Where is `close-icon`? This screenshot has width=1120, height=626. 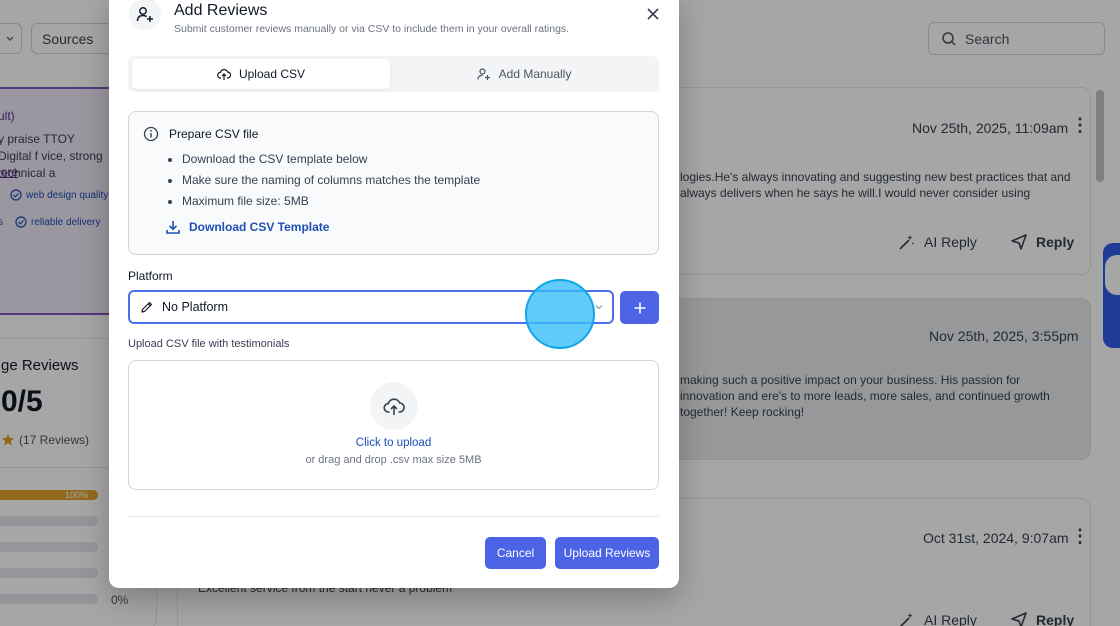 close-icon is located at coordinates (653, 14).